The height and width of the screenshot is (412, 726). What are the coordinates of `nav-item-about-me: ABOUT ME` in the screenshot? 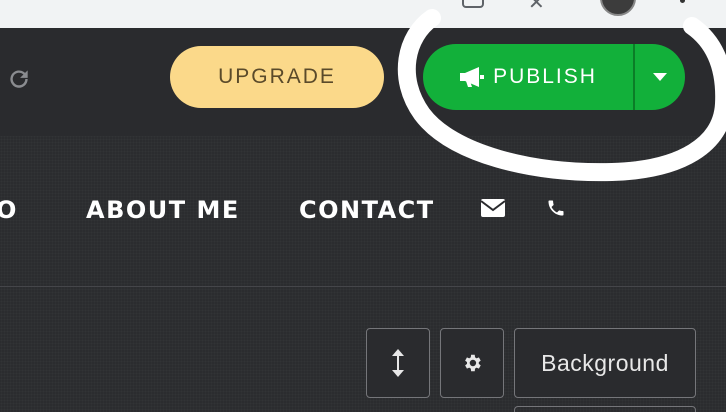 It's located at (163, 210).